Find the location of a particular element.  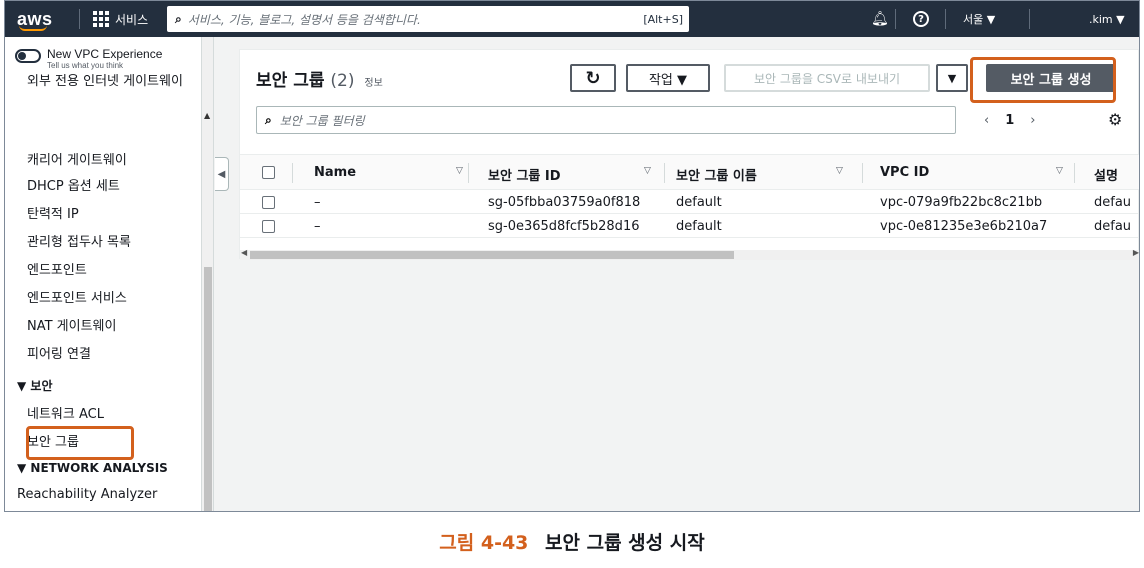

select-all-checkbox is located at coordinates (268, 172).